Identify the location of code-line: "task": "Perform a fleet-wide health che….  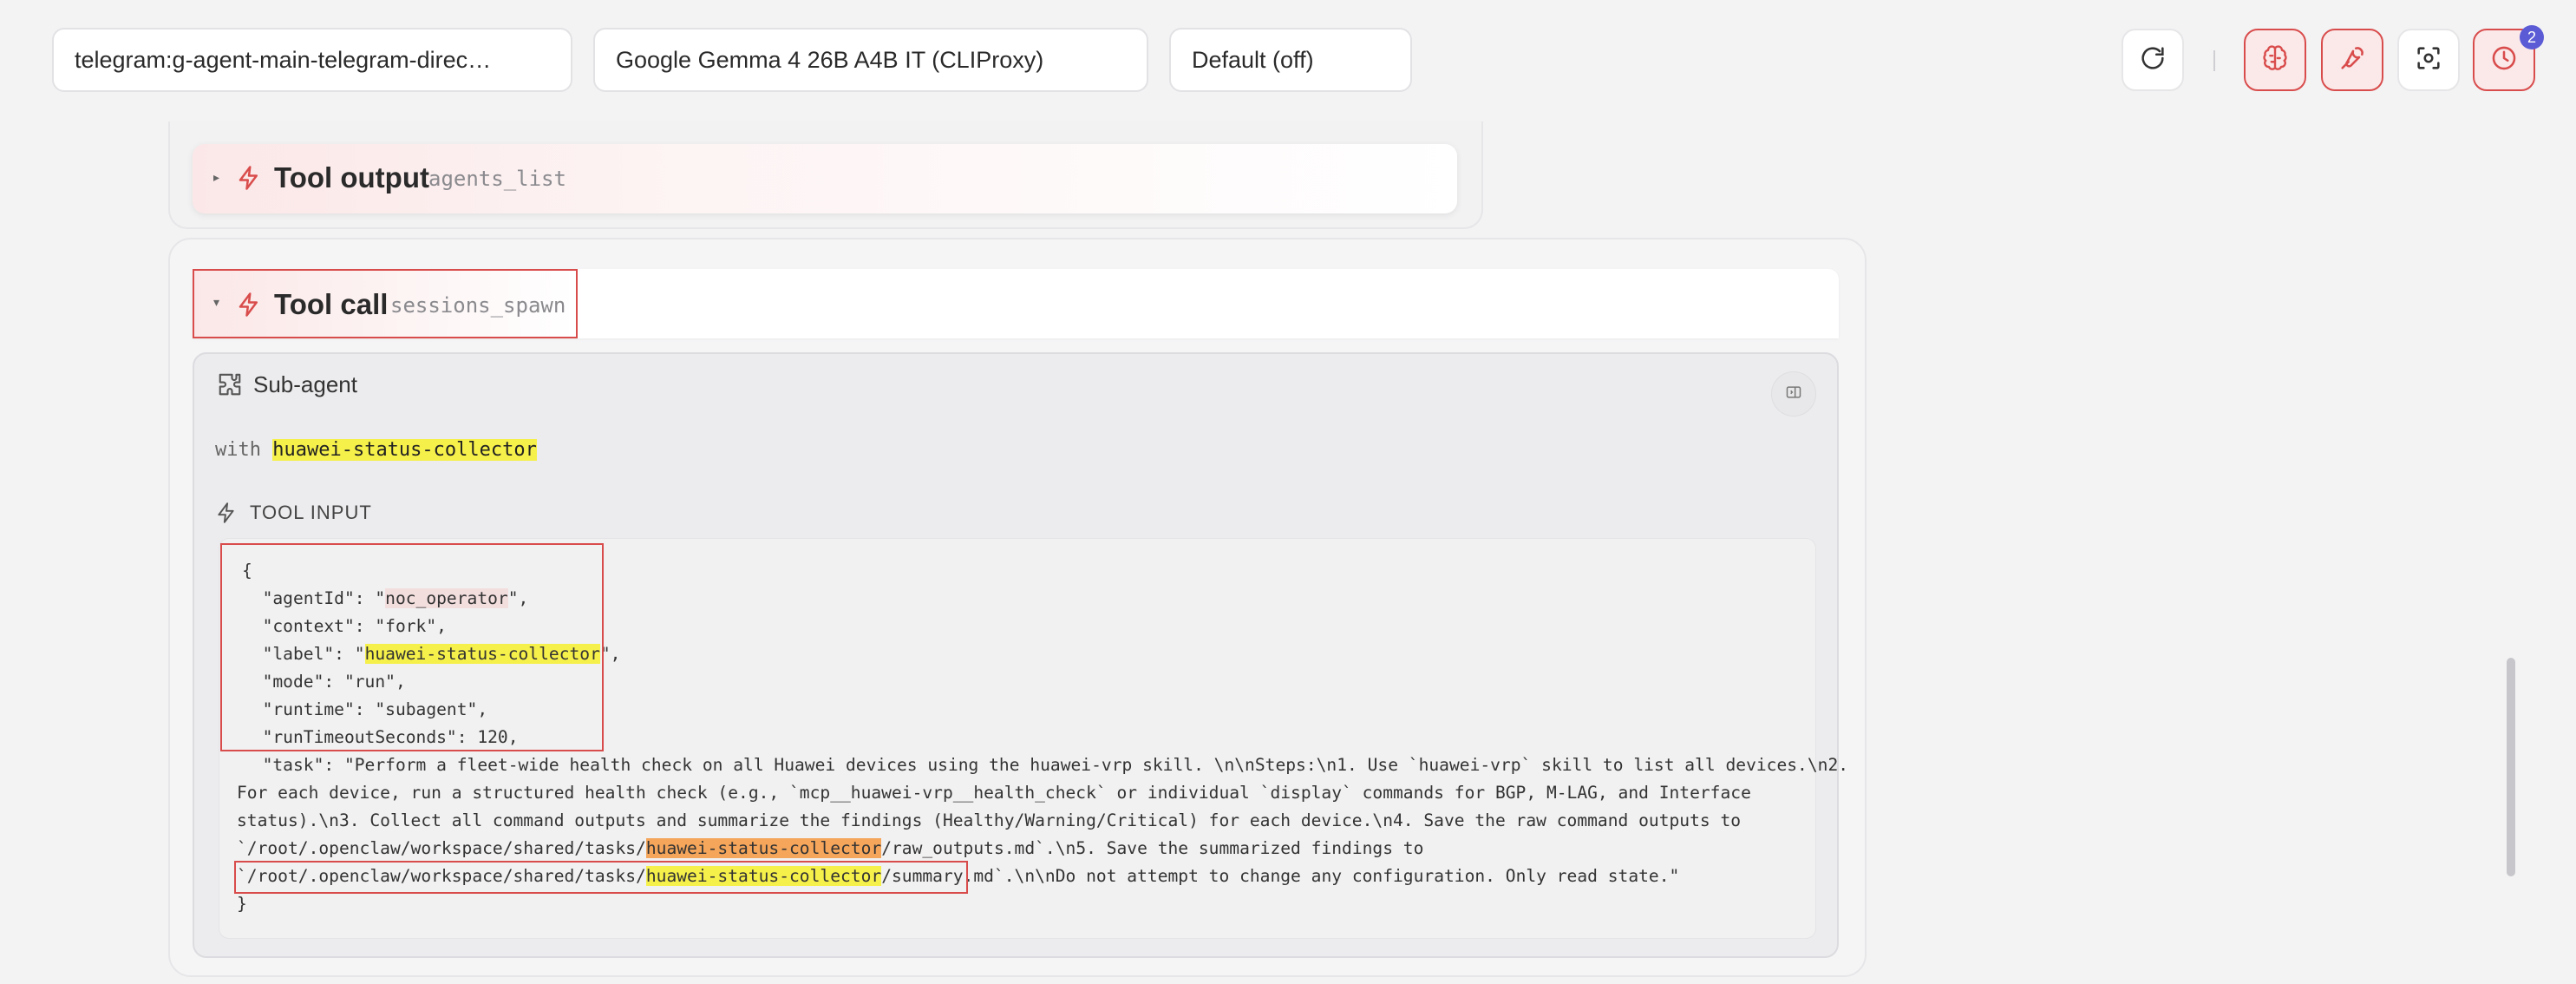
(1045, 765).